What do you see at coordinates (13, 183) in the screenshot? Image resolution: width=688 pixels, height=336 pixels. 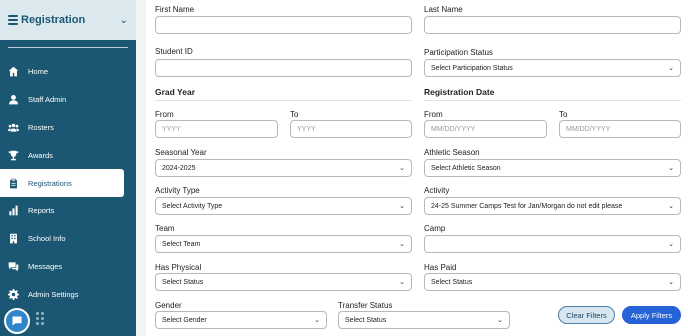 I see `clipboard-icon` at bounding box center [13, 183].